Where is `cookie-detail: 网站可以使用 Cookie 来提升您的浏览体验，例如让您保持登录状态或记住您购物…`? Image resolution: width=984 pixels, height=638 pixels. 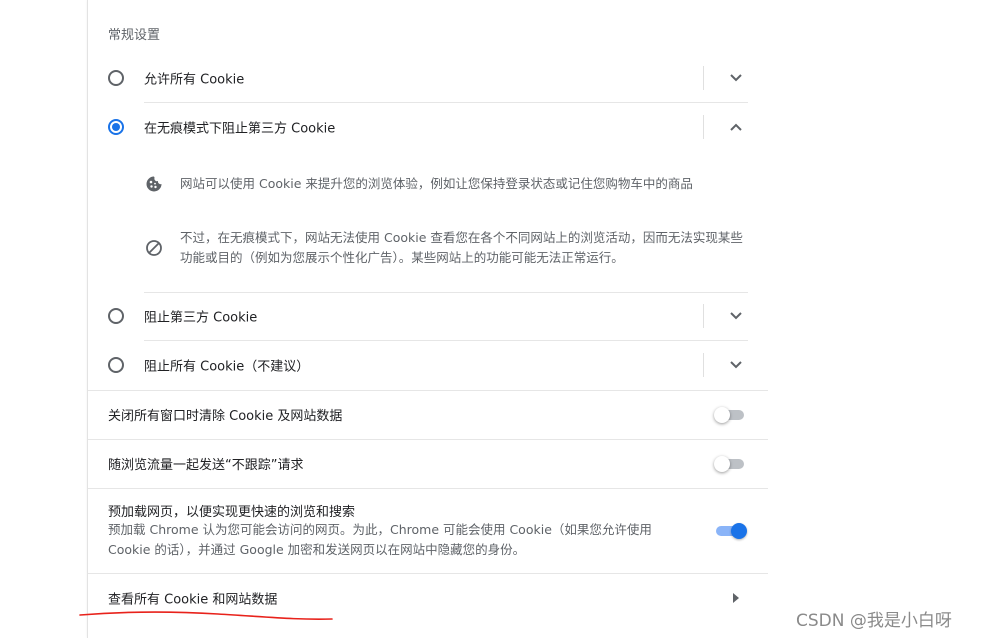
cookie-detail: 网站可以使用 Cookie 来提升您的浏览体验，例如让您保持登录状态或记住您购物… is located at coordinates (449, 185).